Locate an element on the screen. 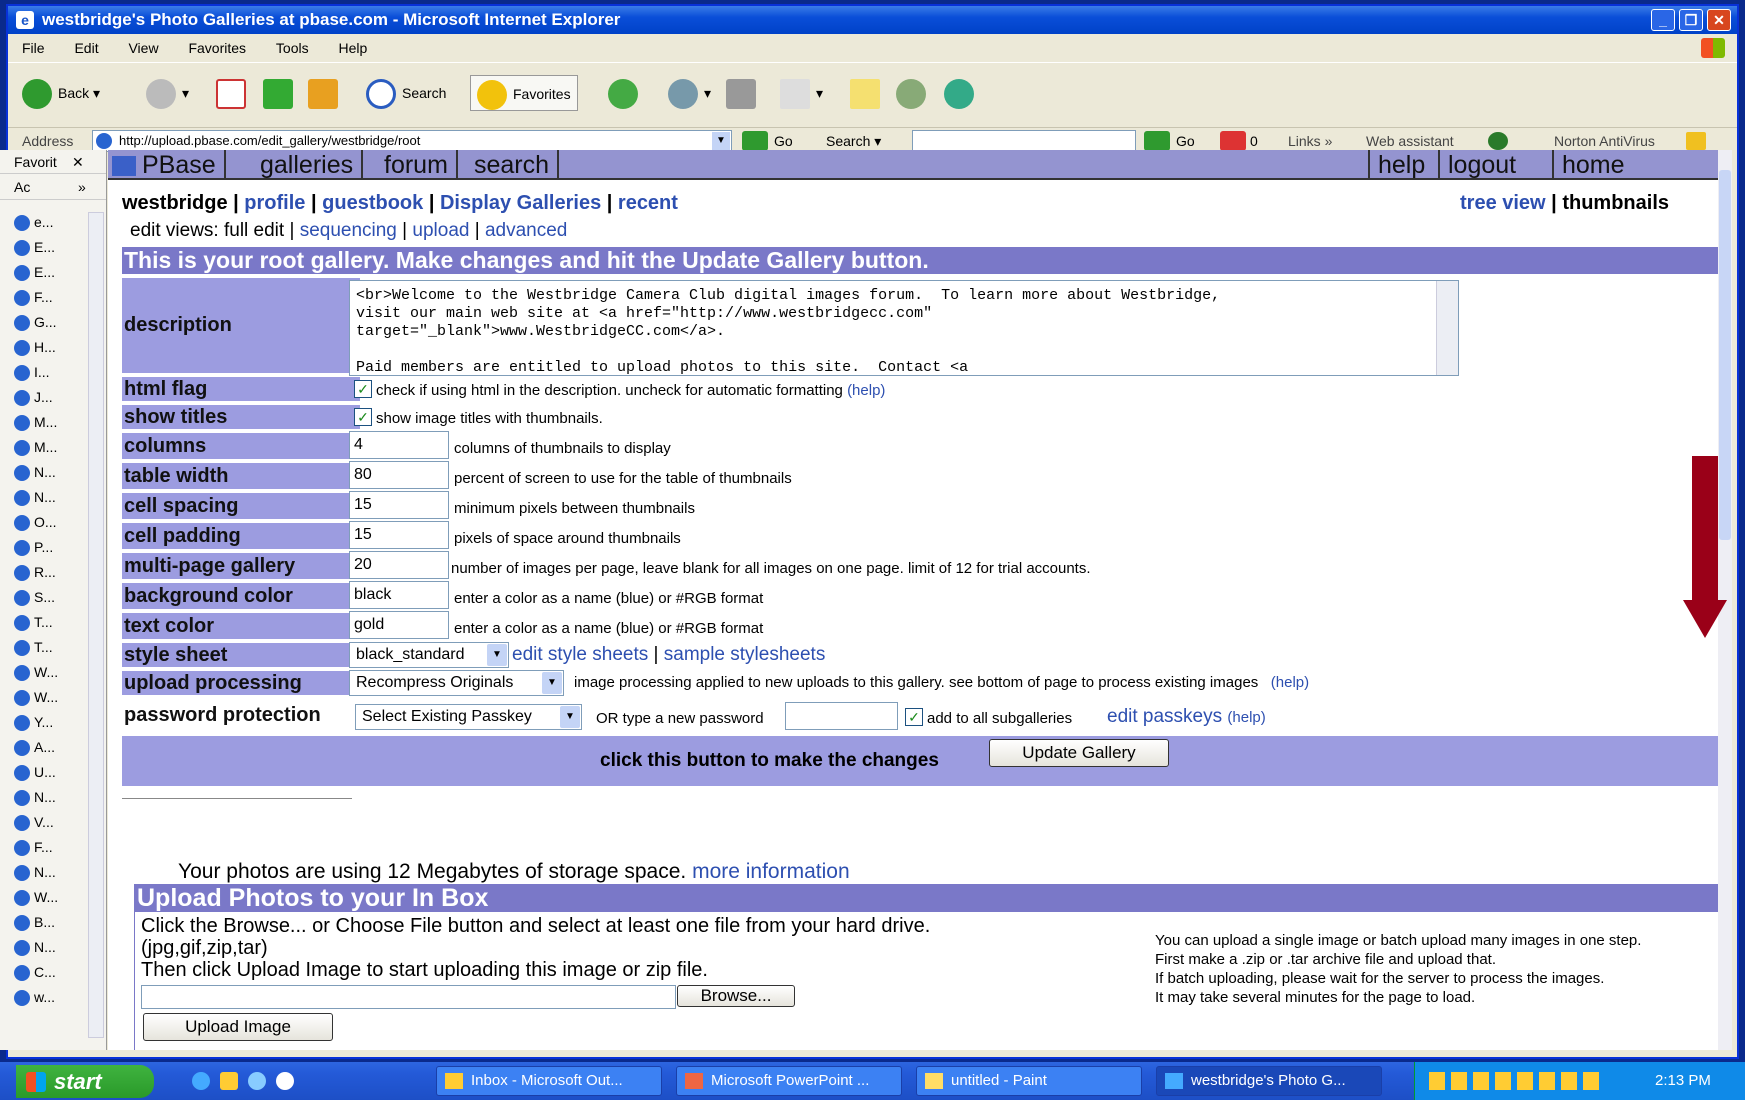 The width and height of the screenshot is (1745, 1100). search-button: Search is located at coordinates (406, 93).